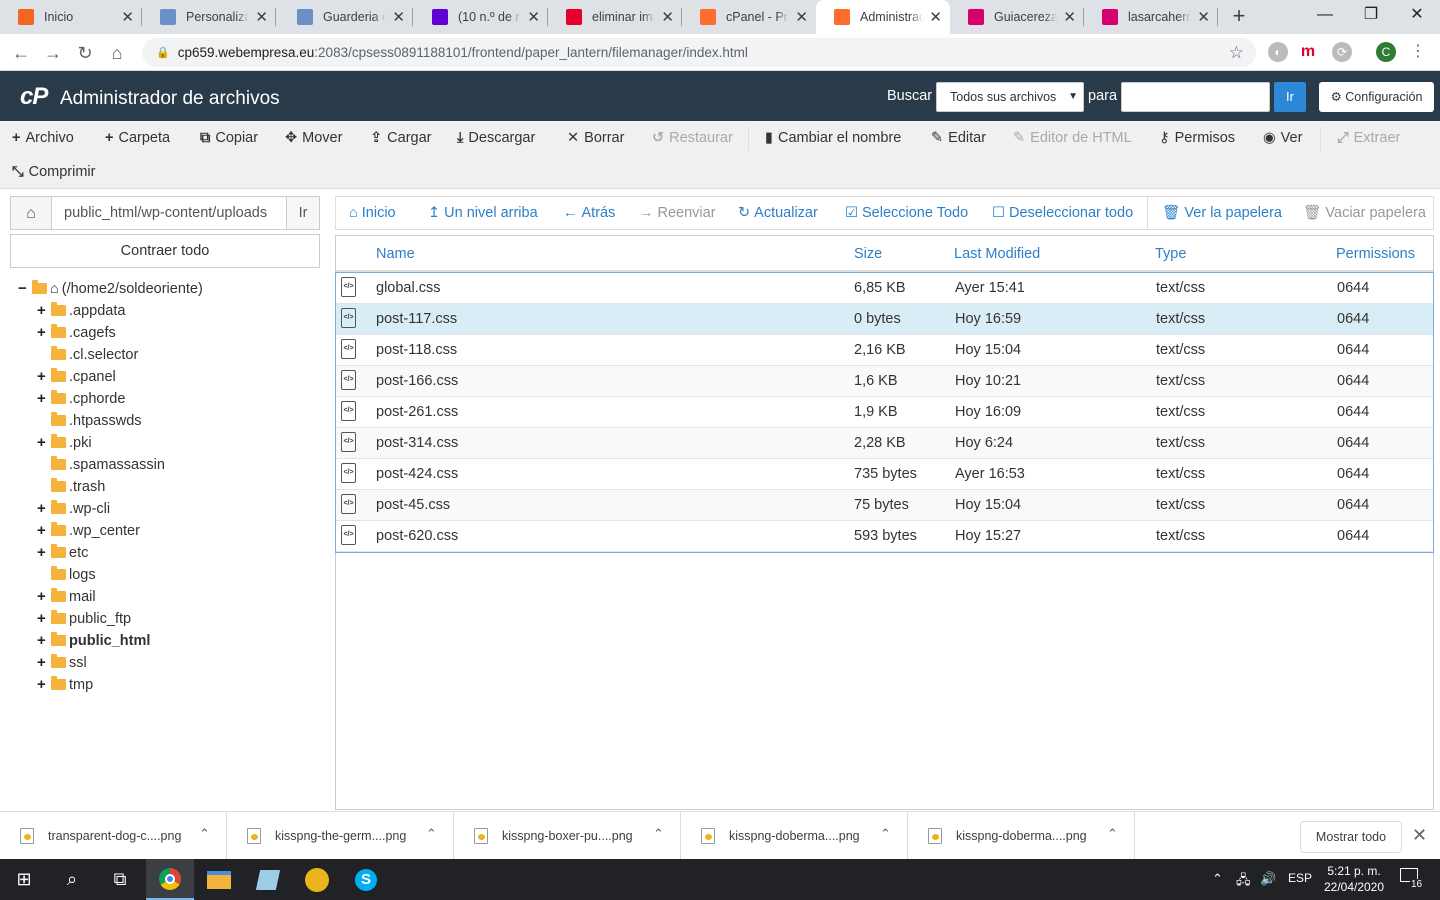 Image resolution: width=1440 pixels, height=900 pixels. What do you see at coordinates (340, 836) in the screenshot?
I see `download-item: kisspng-the-germ....png ⌃` at bounding box center [340, 836].